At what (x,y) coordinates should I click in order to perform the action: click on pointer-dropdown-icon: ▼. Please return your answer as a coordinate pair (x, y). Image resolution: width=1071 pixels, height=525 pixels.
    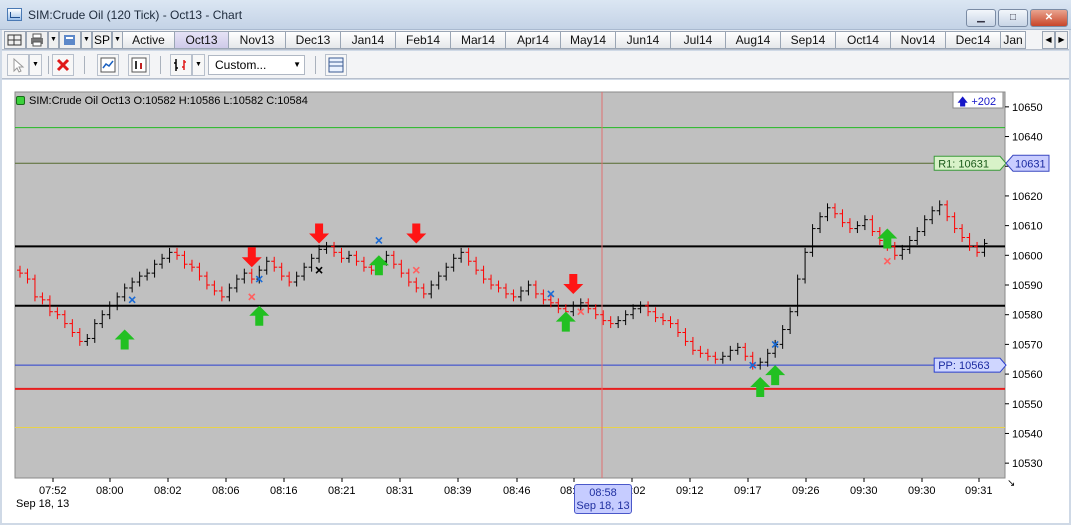
    Looking at the image, I should click on (35, 65).